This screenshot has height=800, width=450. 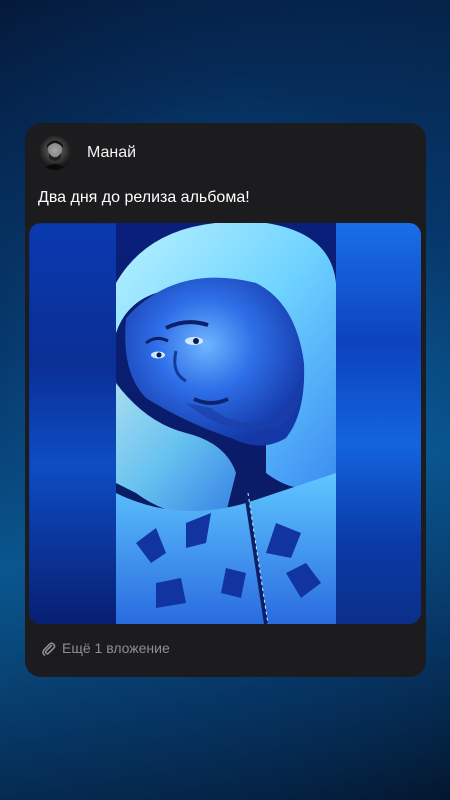 I want to click on author-name: Манай, so click(x=111, y=153).